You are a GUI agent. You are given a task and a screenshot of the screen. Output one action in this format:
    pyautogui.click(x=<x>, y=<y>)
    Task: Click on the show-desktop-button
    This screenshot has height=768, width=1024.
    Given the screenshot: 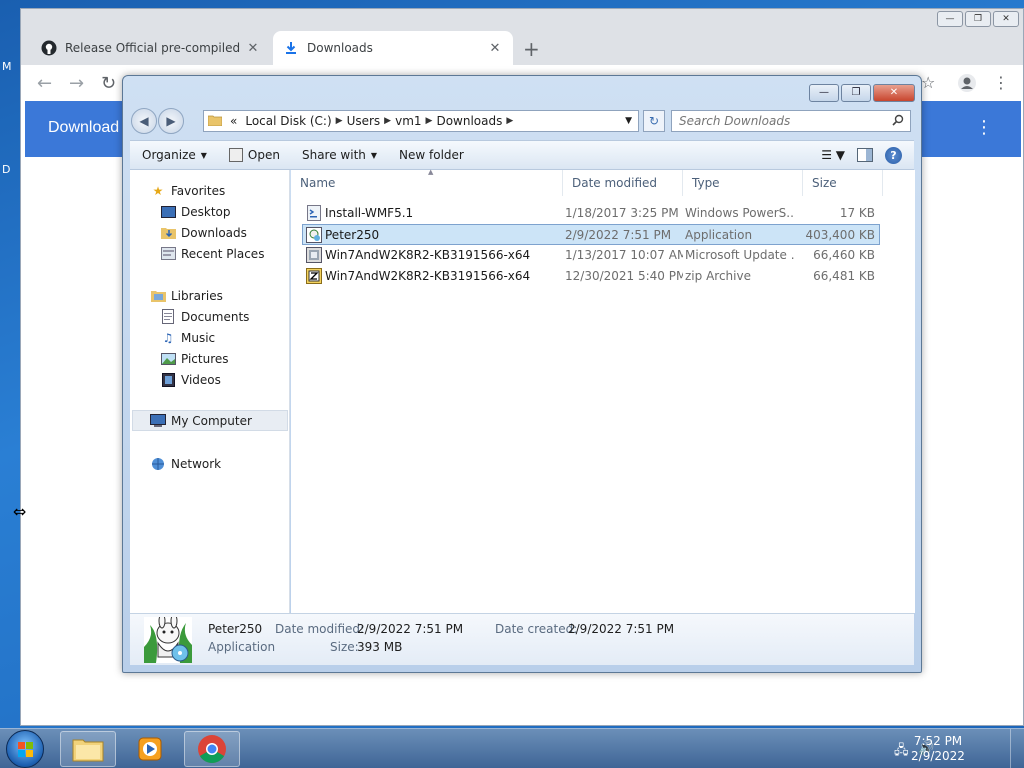 What is the action you would take?
    pyautogui.click(x=1017, y=748)
    